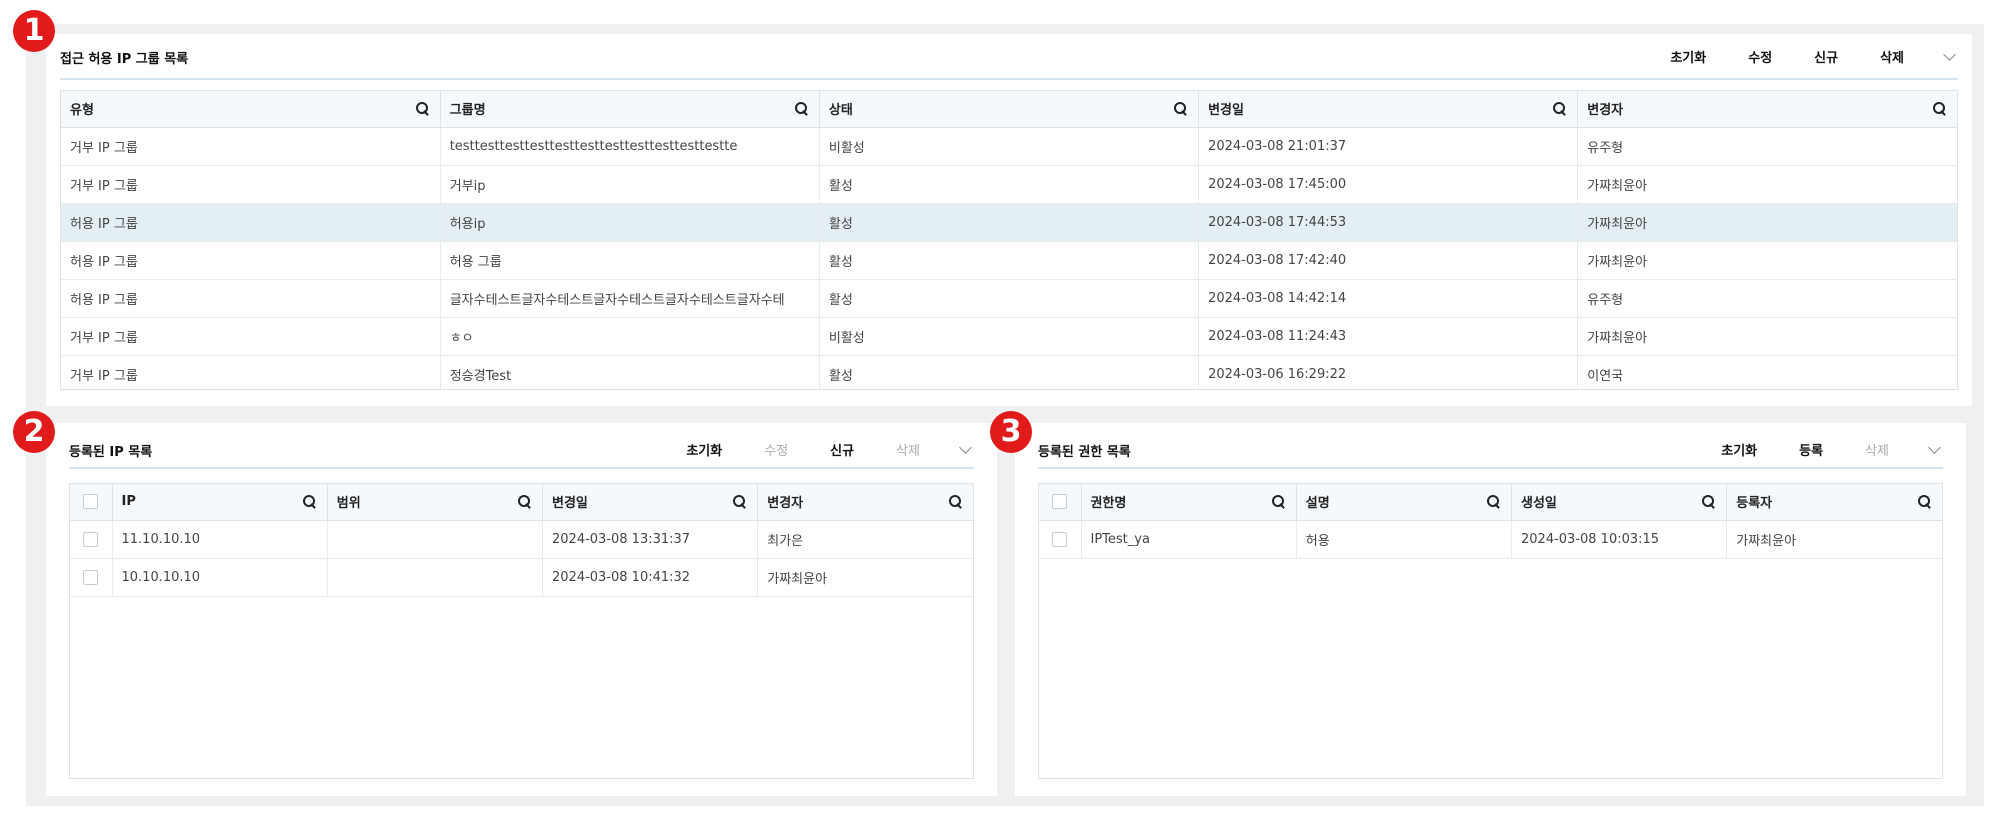 This screenshot has width=2000, height=823. What do you see at coordinates (1011, 432) in the screenshot?
I see `step-badge-3: 3` at bounding box center [1011, 432].